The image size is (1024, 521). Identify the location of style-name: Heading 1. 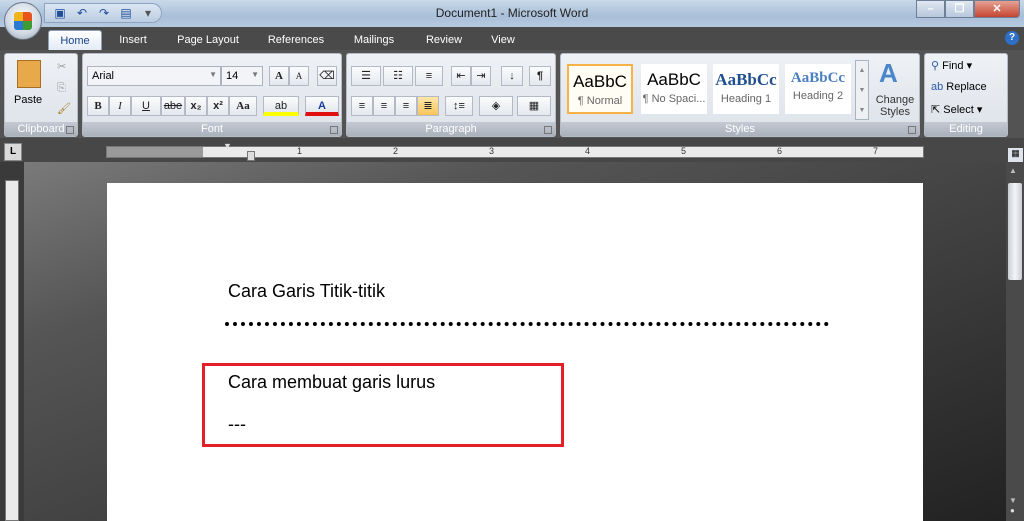
(746, 99).